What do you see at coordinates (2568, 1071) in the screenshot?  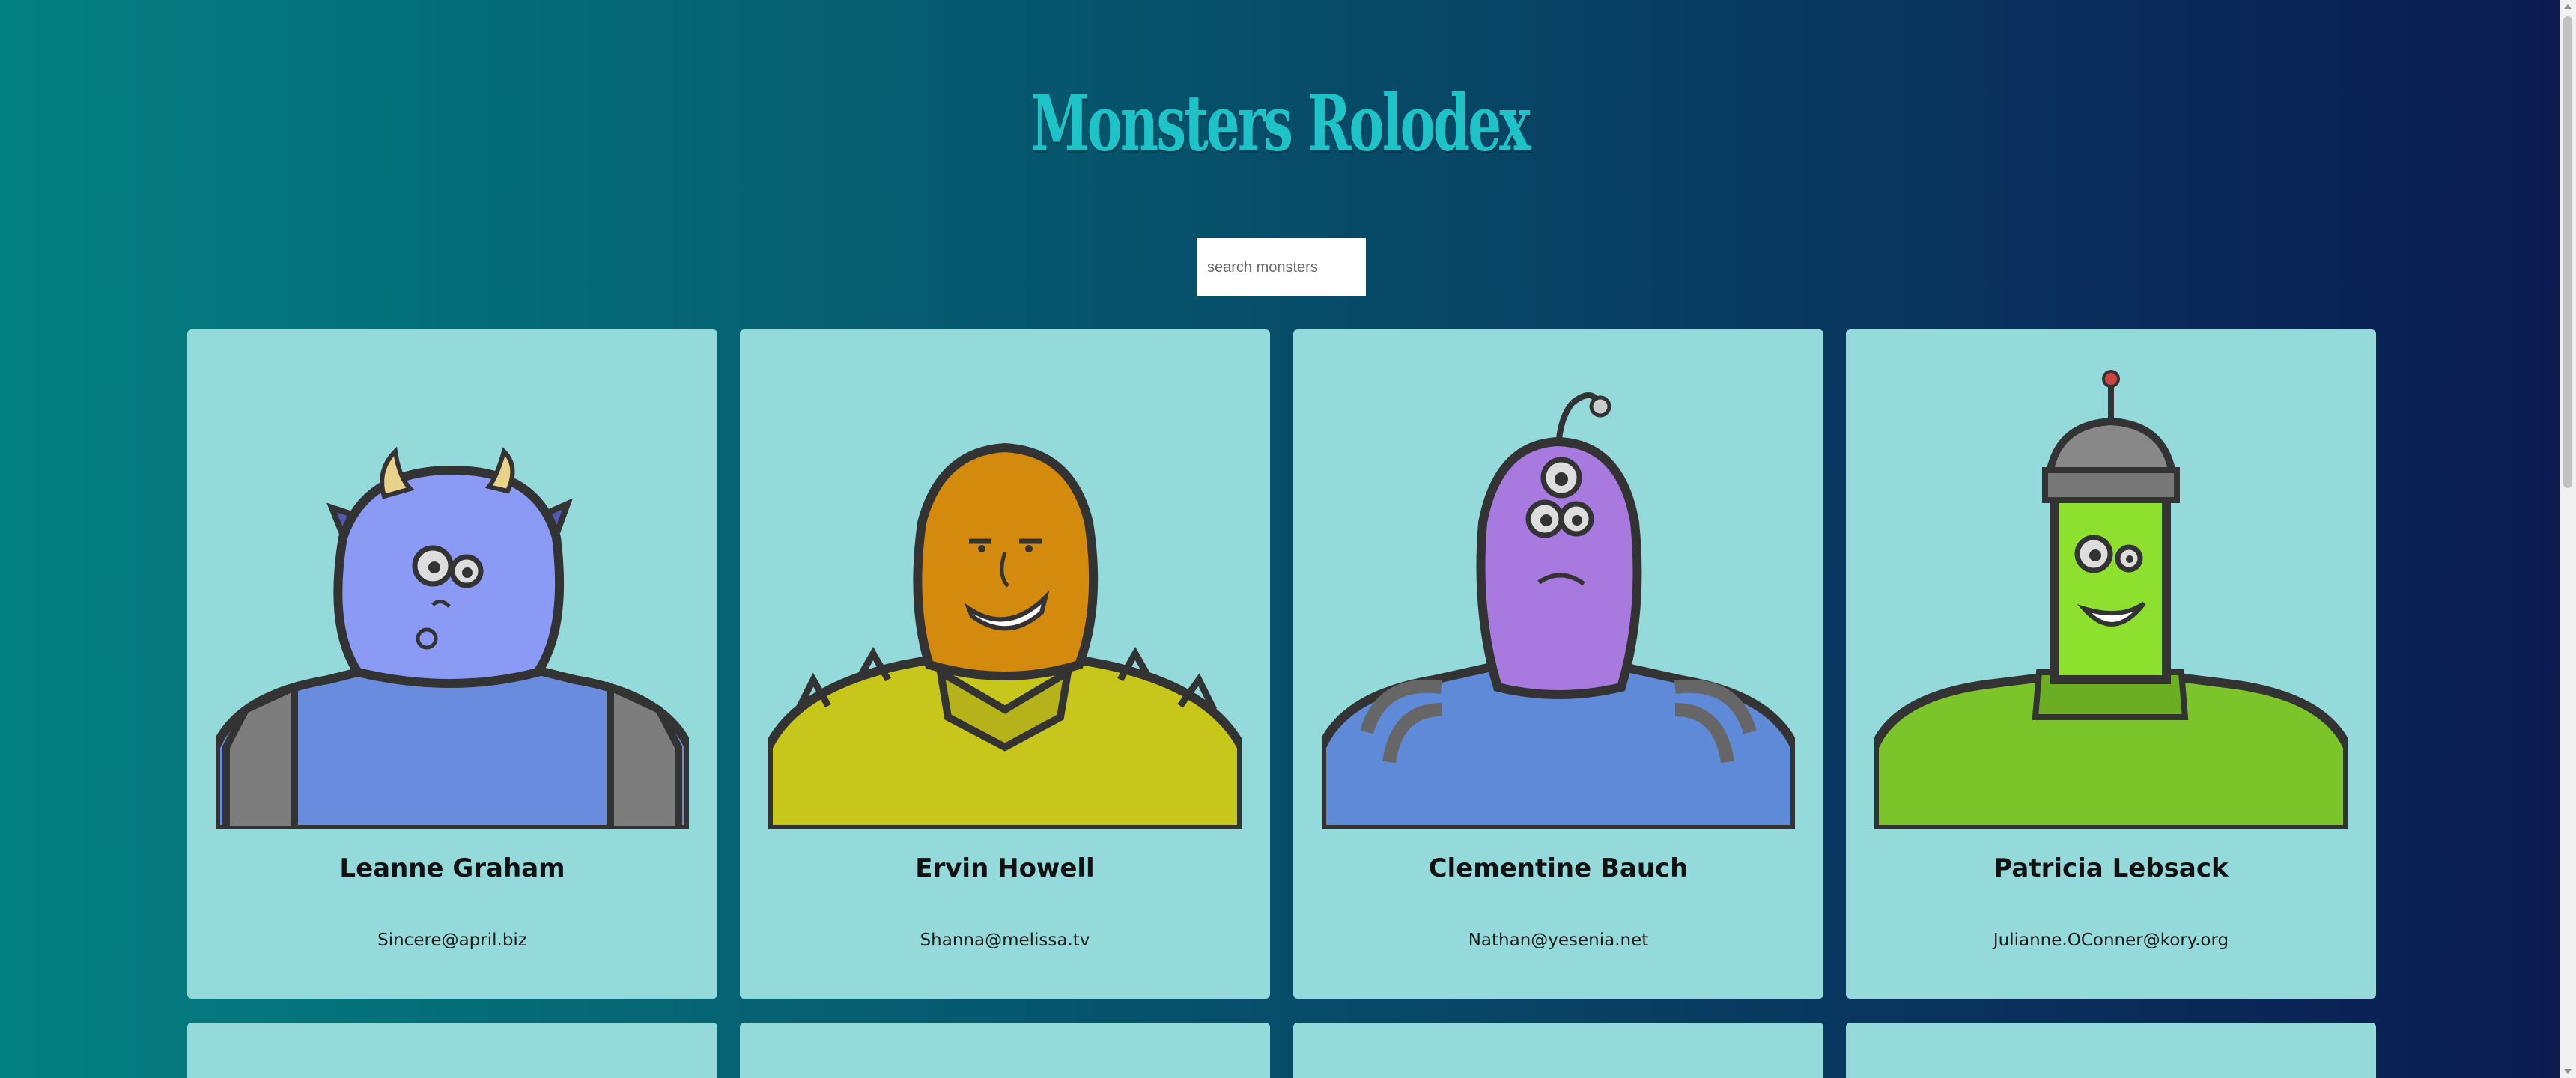 I see `scroll-down-icon` at bounding box center [2568, 1071].